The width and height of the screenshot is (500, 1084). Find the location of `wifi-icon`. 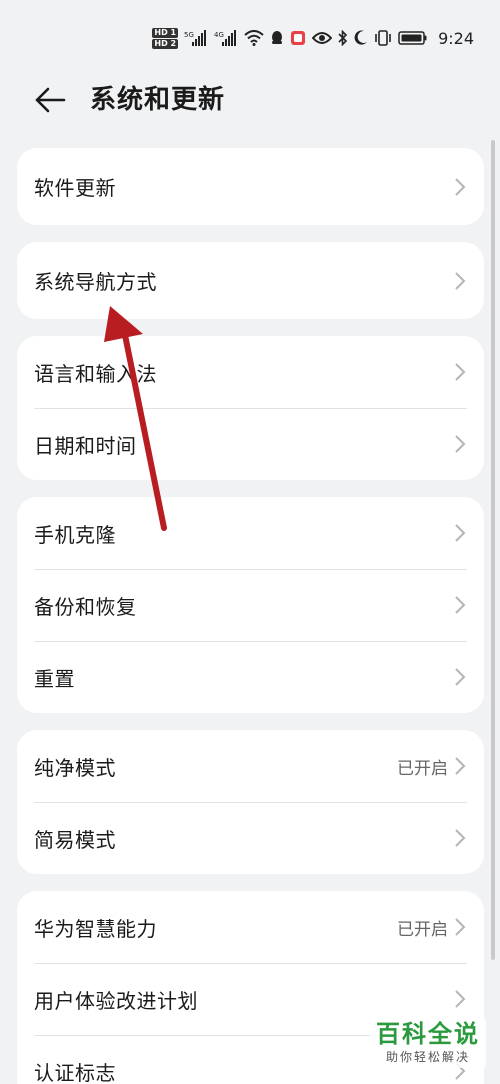

wifi-icon is located at coordinates (254, 38).